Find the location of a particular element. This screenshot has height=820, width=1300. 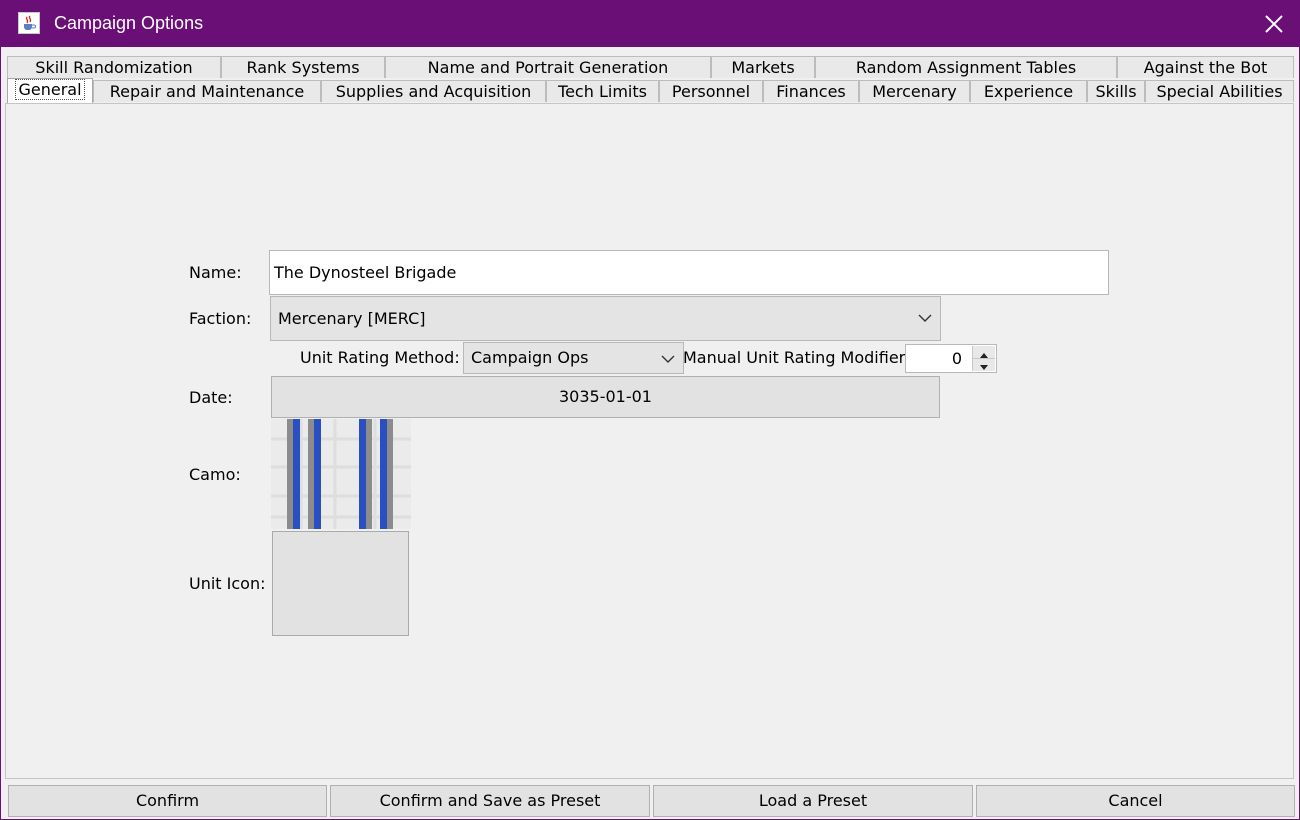

tab-against-the-bot: Against the Bot is located at coordinates (1205, 67).